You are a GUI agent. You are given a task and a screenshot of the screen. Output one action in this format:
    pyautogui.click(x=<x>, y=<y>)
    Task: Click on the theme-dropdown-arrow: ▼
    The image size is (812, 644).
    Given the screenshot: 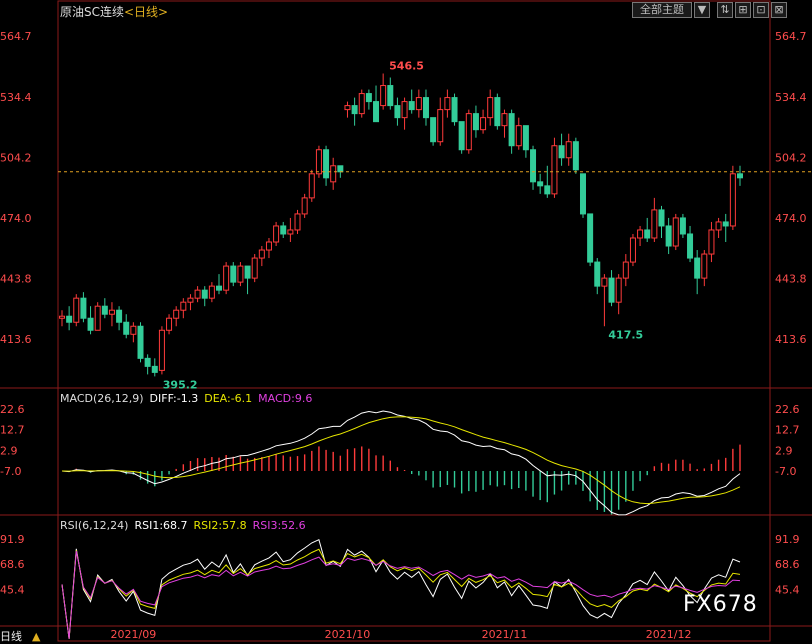 What is the action you would take?
    pyautogui.click(x=702, y=10)
    